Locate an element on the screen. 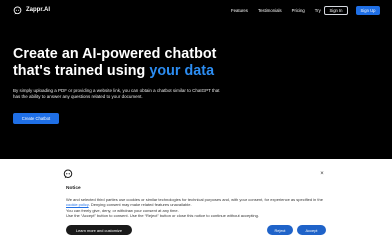  sign-up-button: Sign Up is located at coordinates (368, 10).